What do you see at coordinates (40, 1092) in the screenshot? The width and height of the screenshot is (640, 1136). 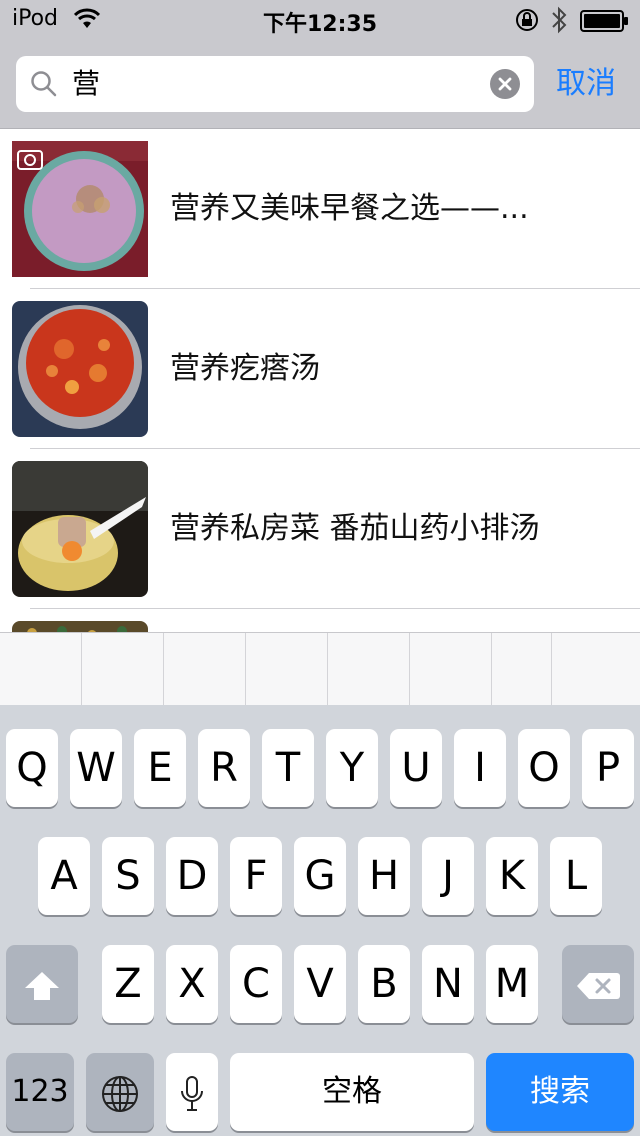 I see `numbers-key: 123` at bounding box center [40, 1092].